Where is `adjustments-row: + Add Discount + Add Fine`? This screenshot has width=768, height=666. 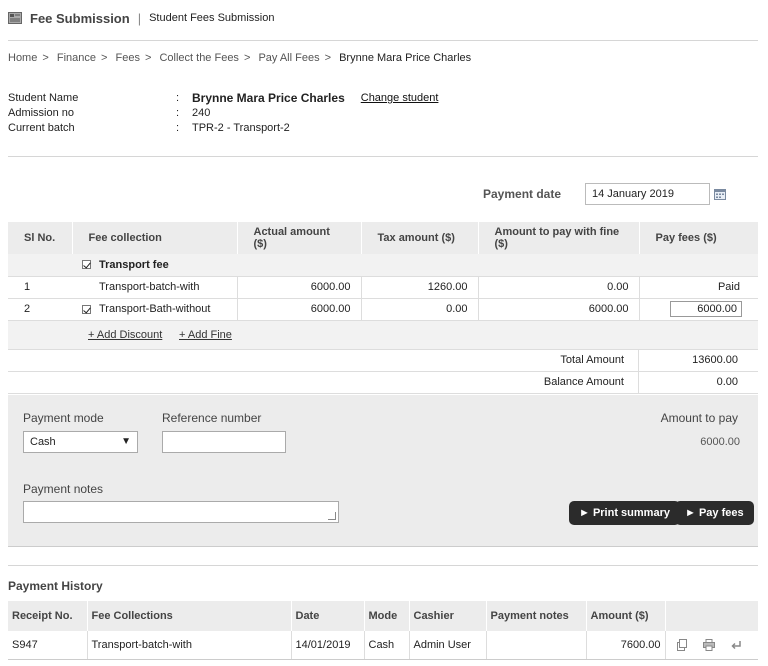
adjustments-row: + Add Discount + Add Fine is located at coordinates (383, 335).